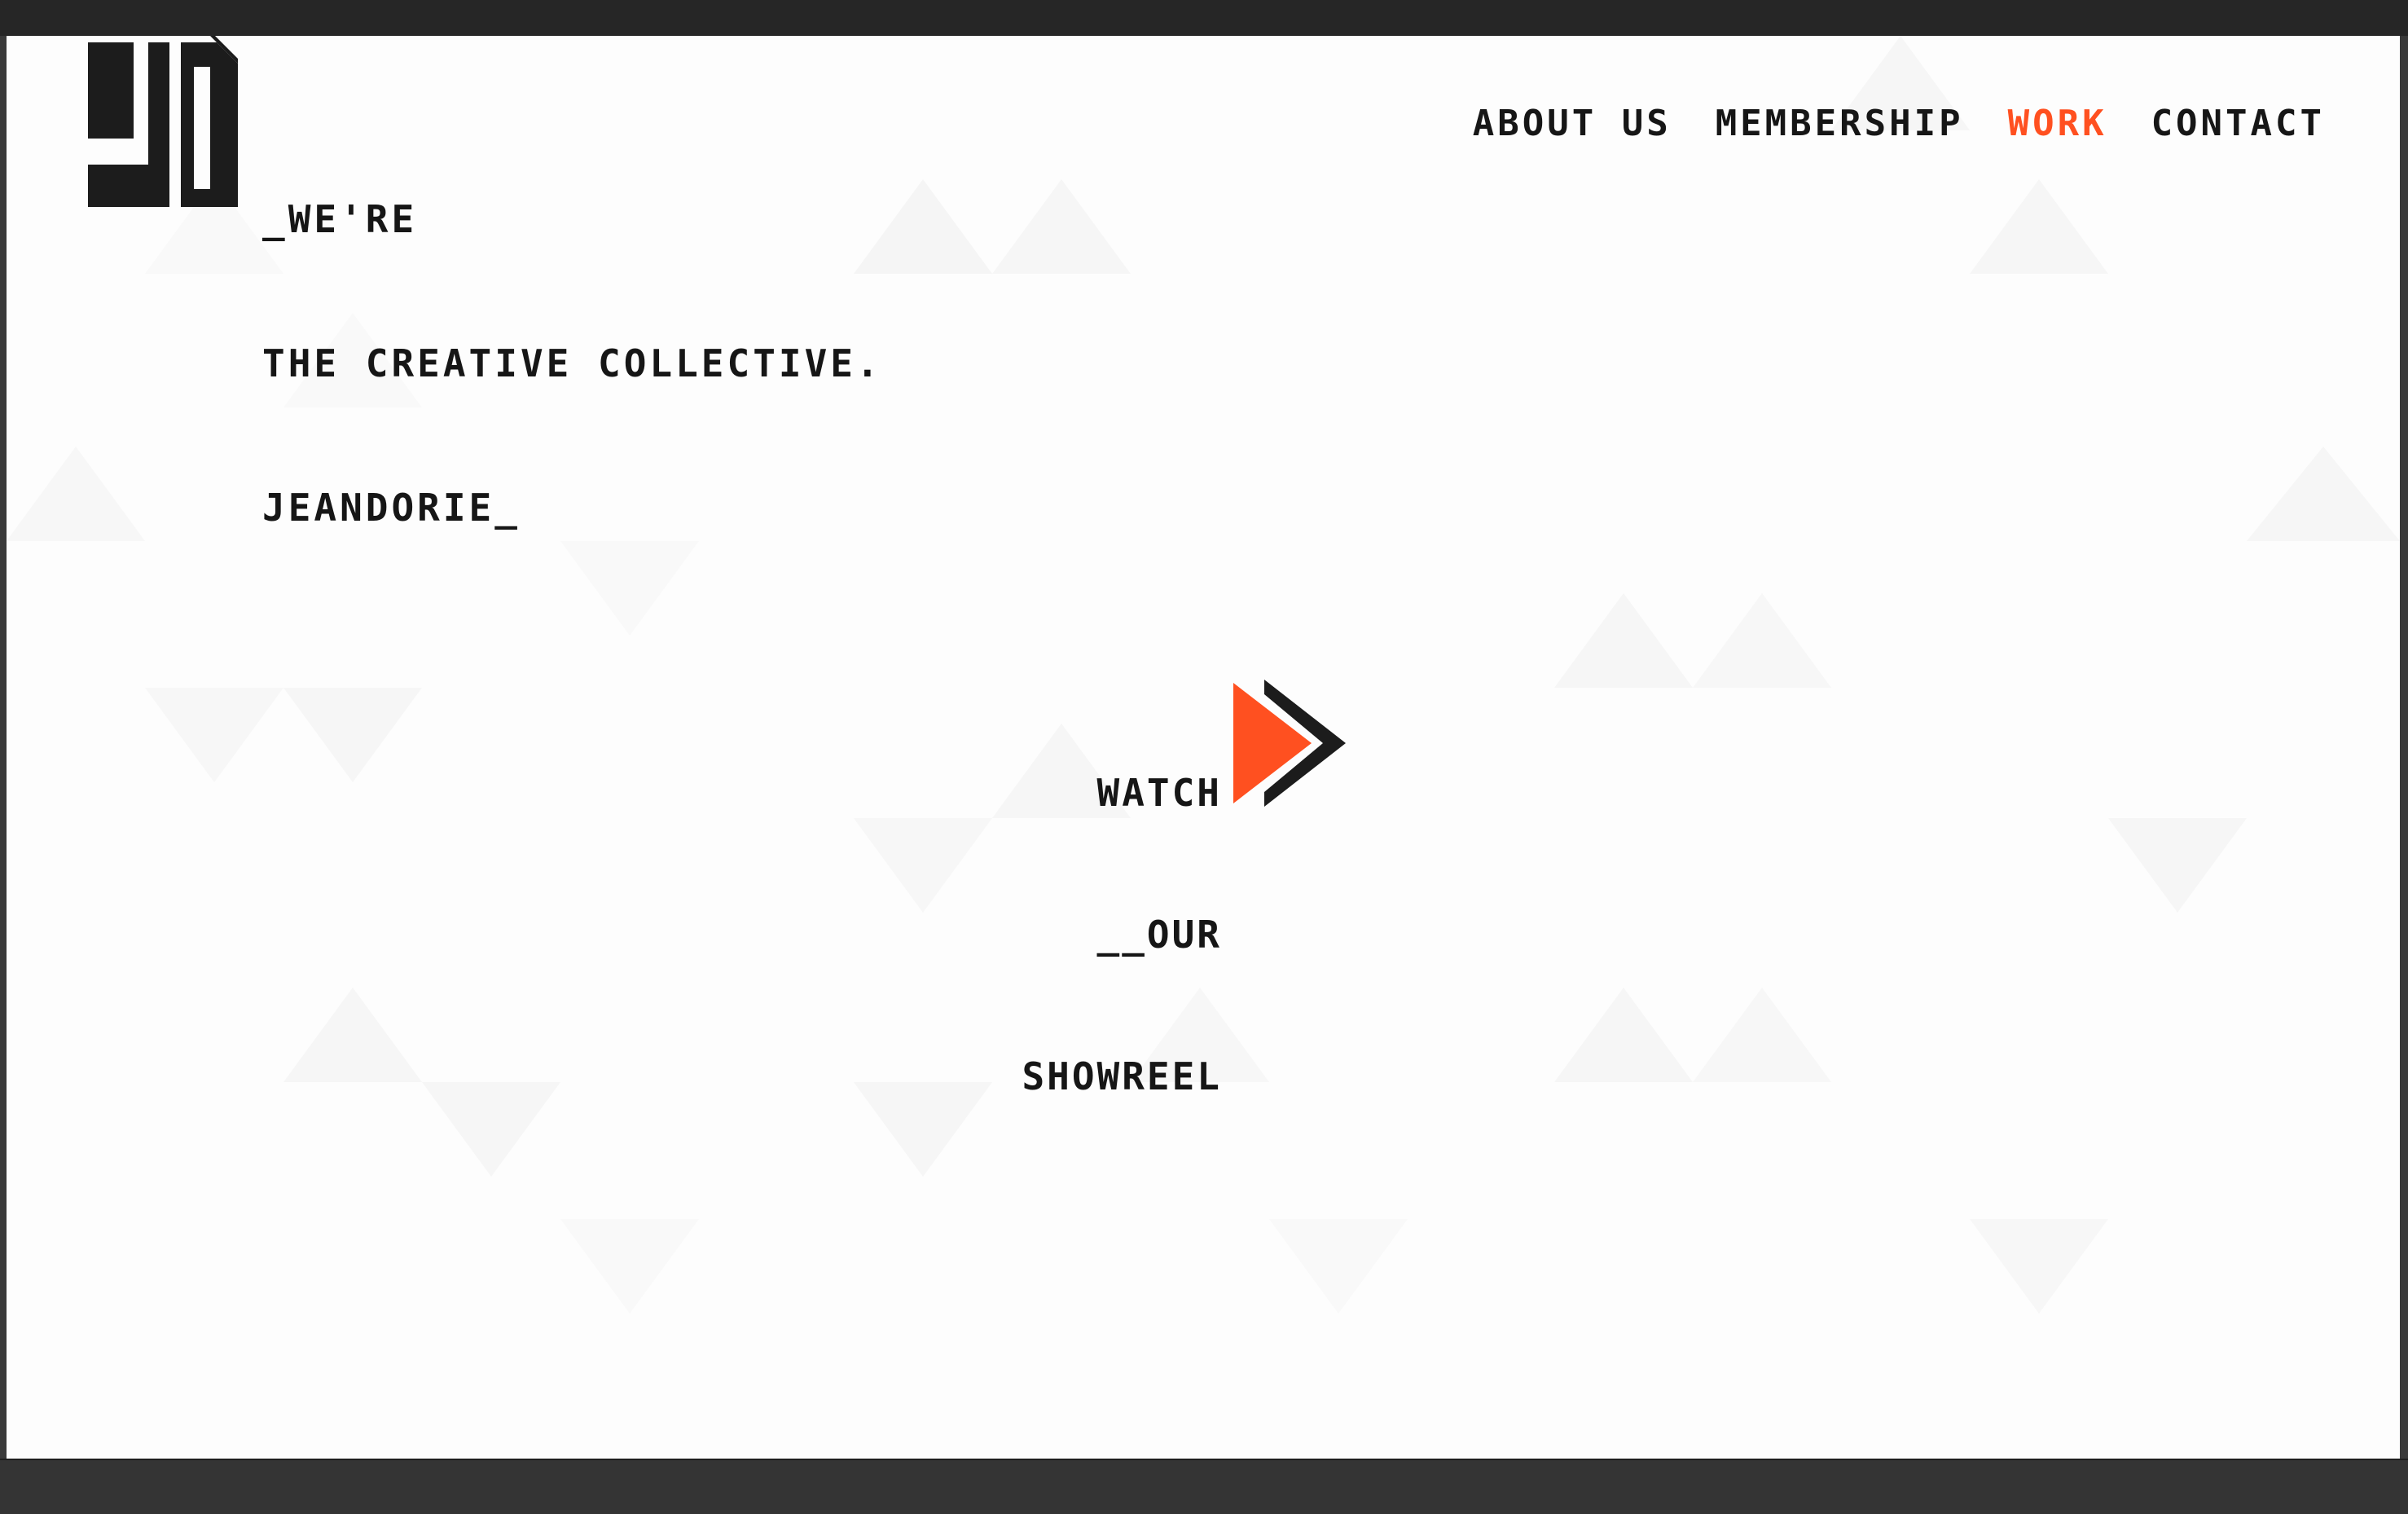 Image resolution: width=2408 pixels, height=1514 pixels. I want to click on tagline-line-1: _WE'RE, so click(340, 219).